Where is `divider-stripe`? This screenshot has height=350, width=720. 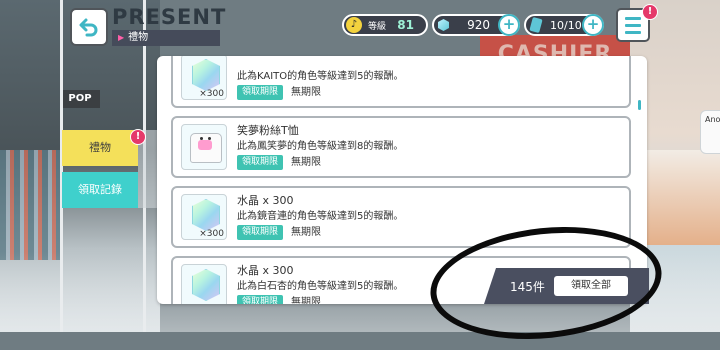
divider-stripe is located at coordinates (61, 166).